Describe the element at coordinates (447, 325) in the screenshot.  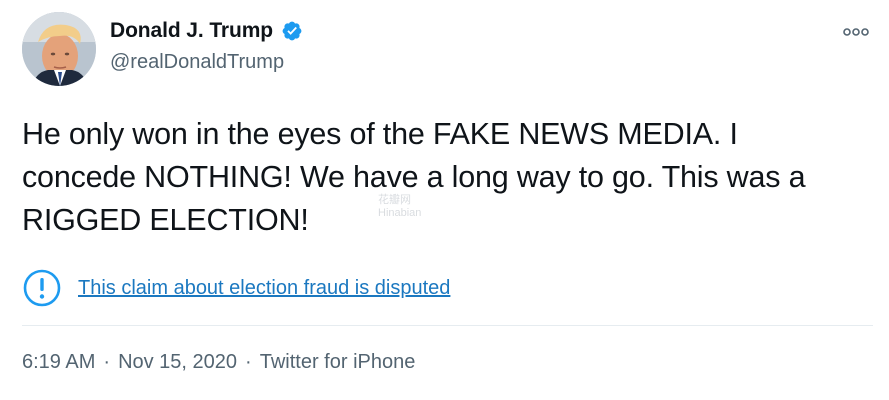
I see `divider` at that location.